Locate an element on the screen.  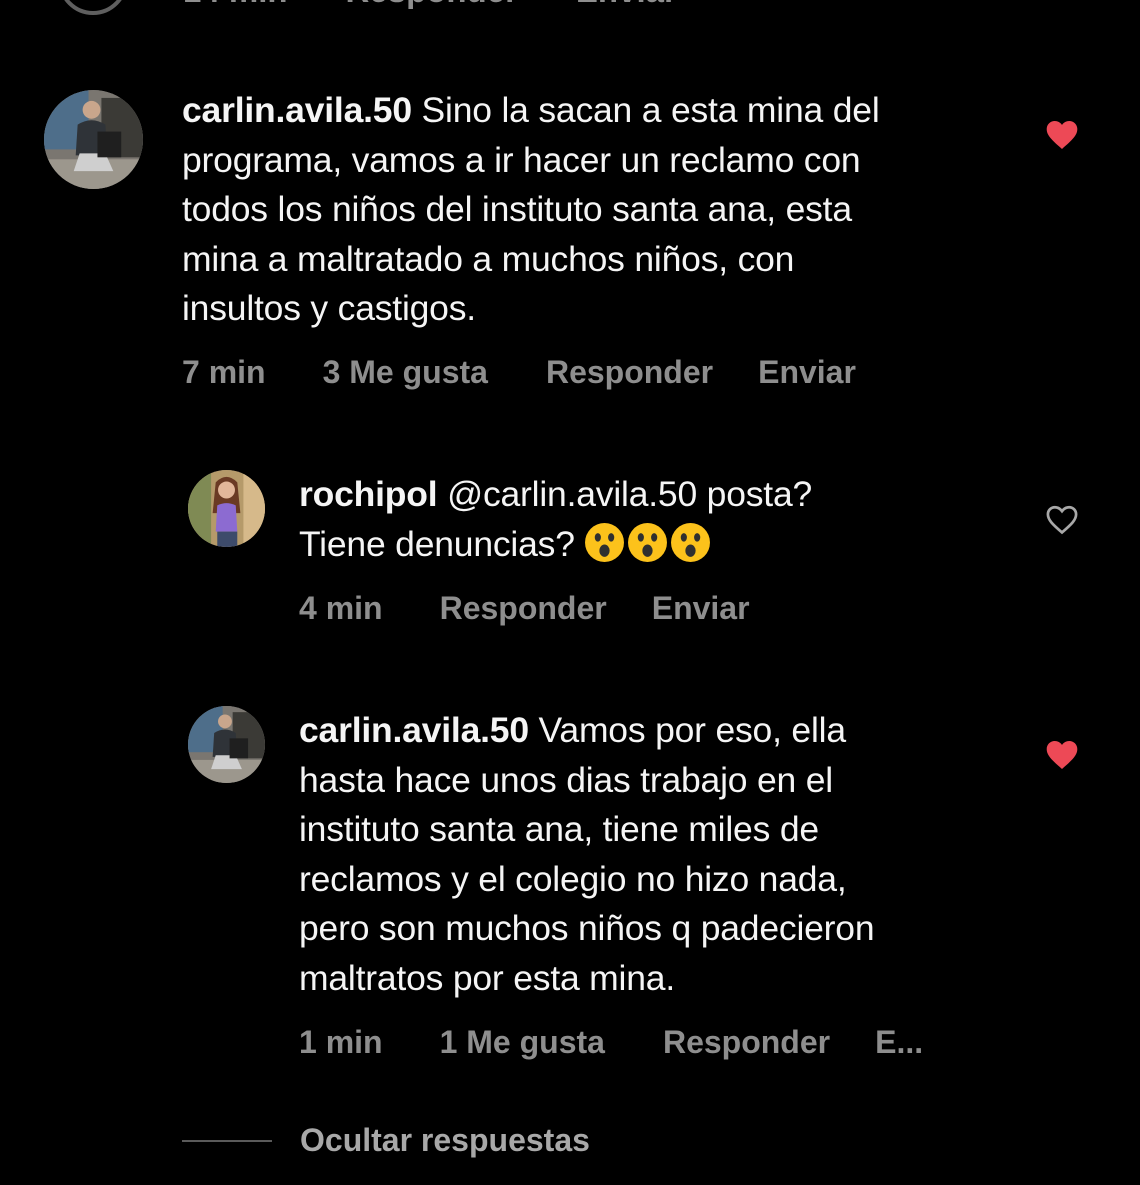
time-label: 1 min is located at coordinates (341, 1042).